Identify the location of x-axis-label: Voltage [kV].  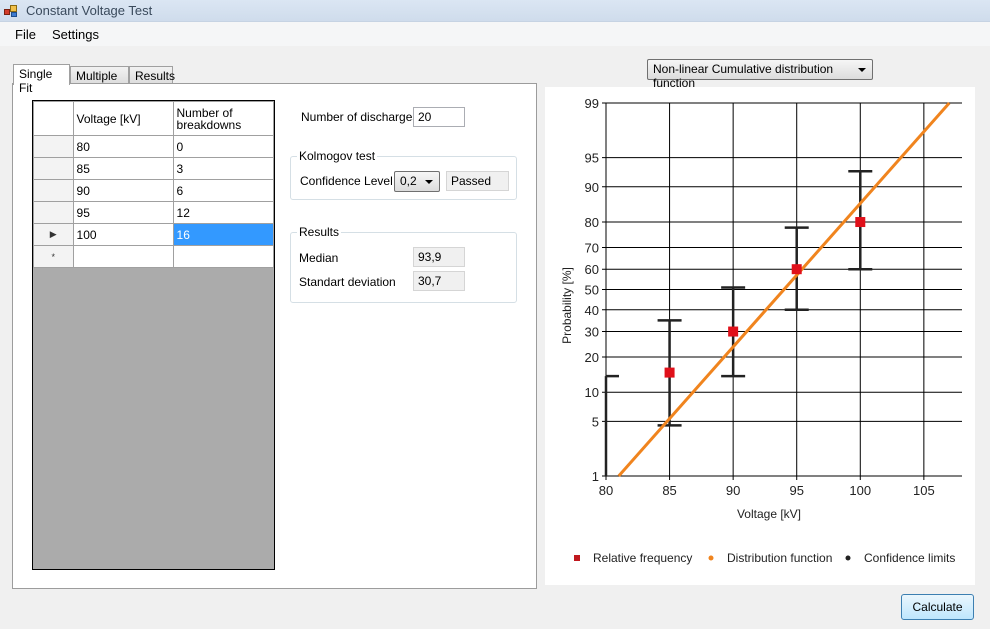
(769, 514).